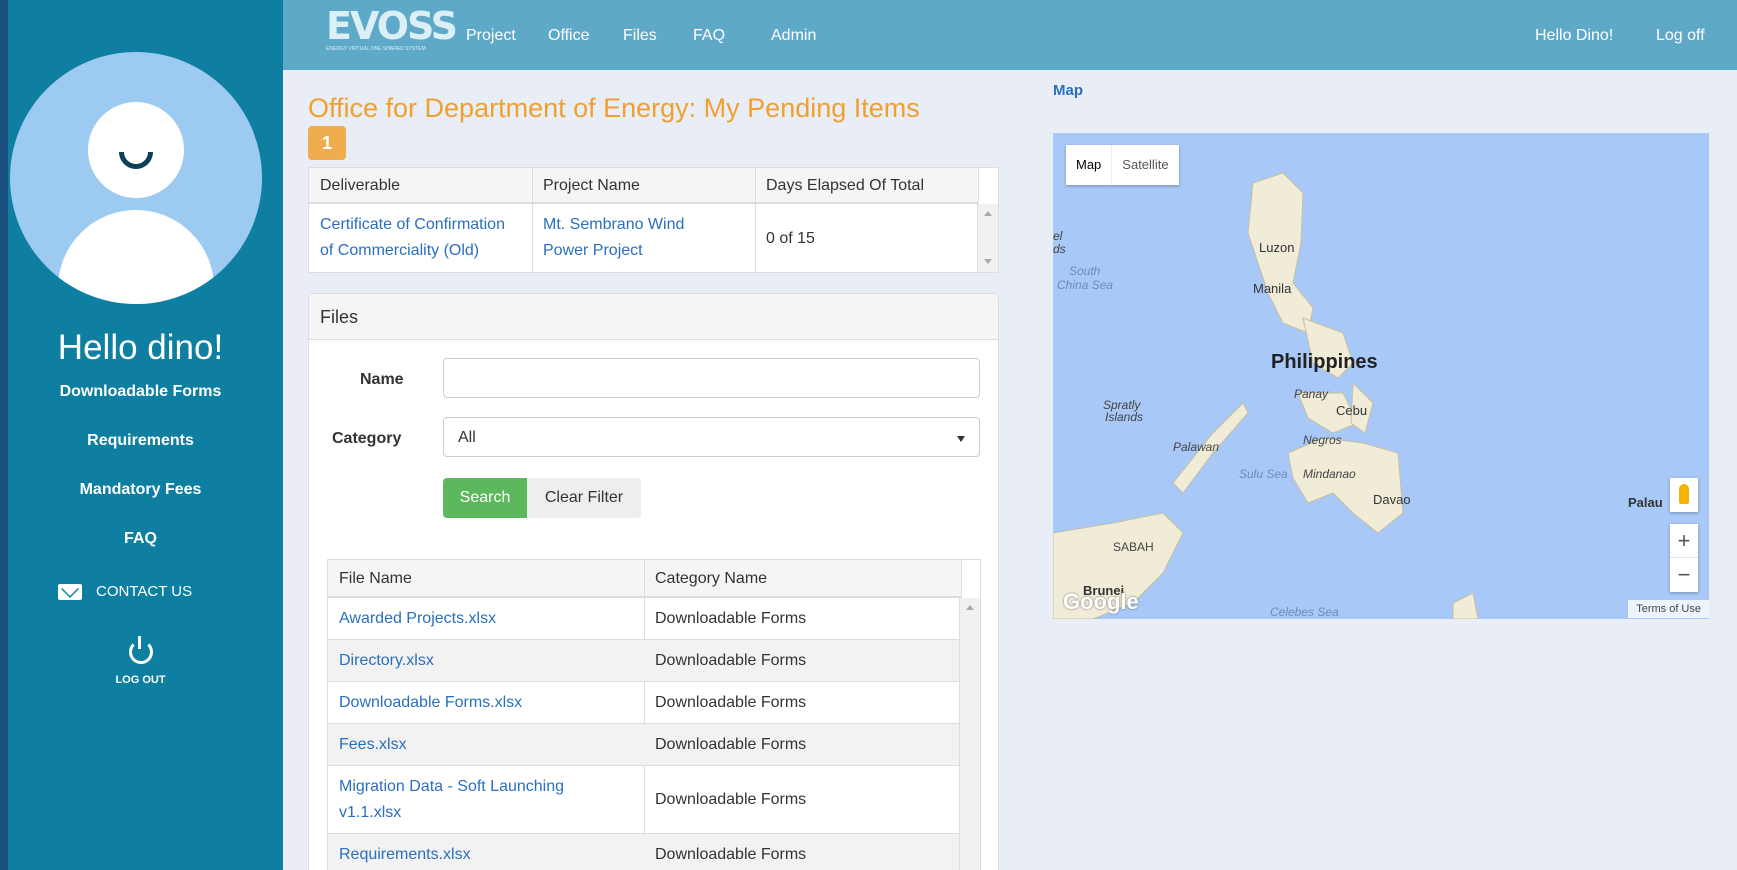 The image size is (1737, 870). Describe the element at coordinates (711, 378) in the screenshot. I see `name-input` at that location.